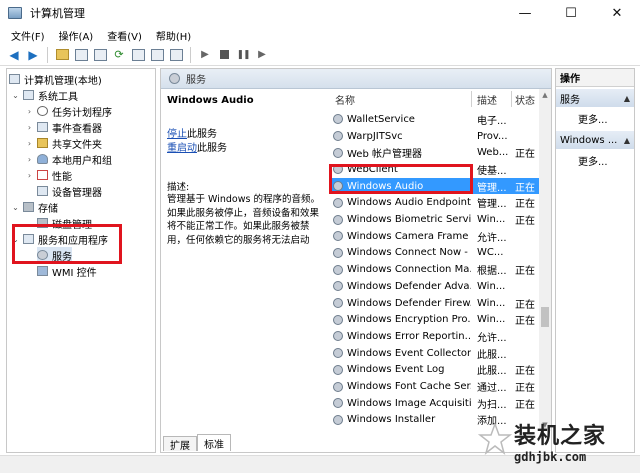 The width and height of the screenshot is (640, 473). What do you see at coordinates (224, 55) in the screenshot?
I see `stop-service-icon` at bounding box center [224, 55].